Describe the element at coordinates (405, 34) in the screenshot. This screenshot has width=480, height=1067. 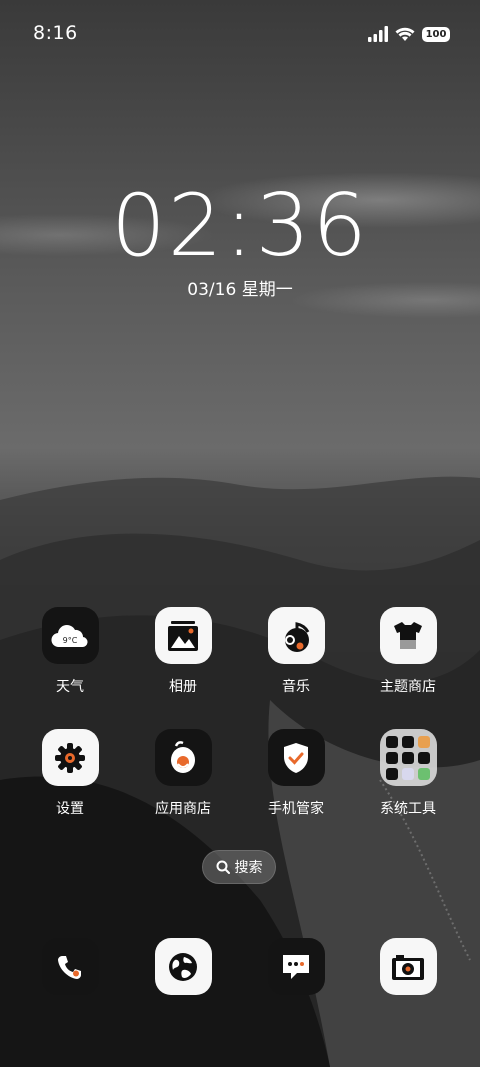
I see `wifi-icon` at that location.